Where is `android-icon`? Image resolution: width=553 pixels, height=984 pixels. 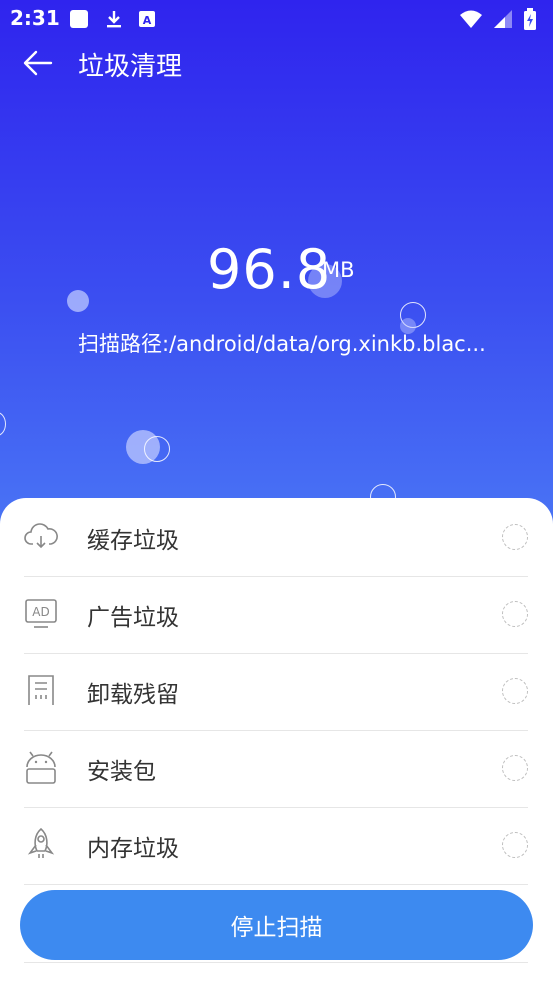
android-icon is located at coordinates (41, 767).